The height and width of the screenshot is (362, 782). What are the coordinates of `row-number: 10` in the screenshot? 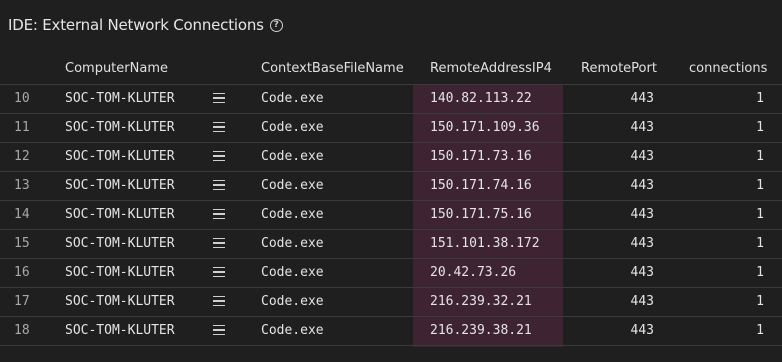 It's located at (22, 98).